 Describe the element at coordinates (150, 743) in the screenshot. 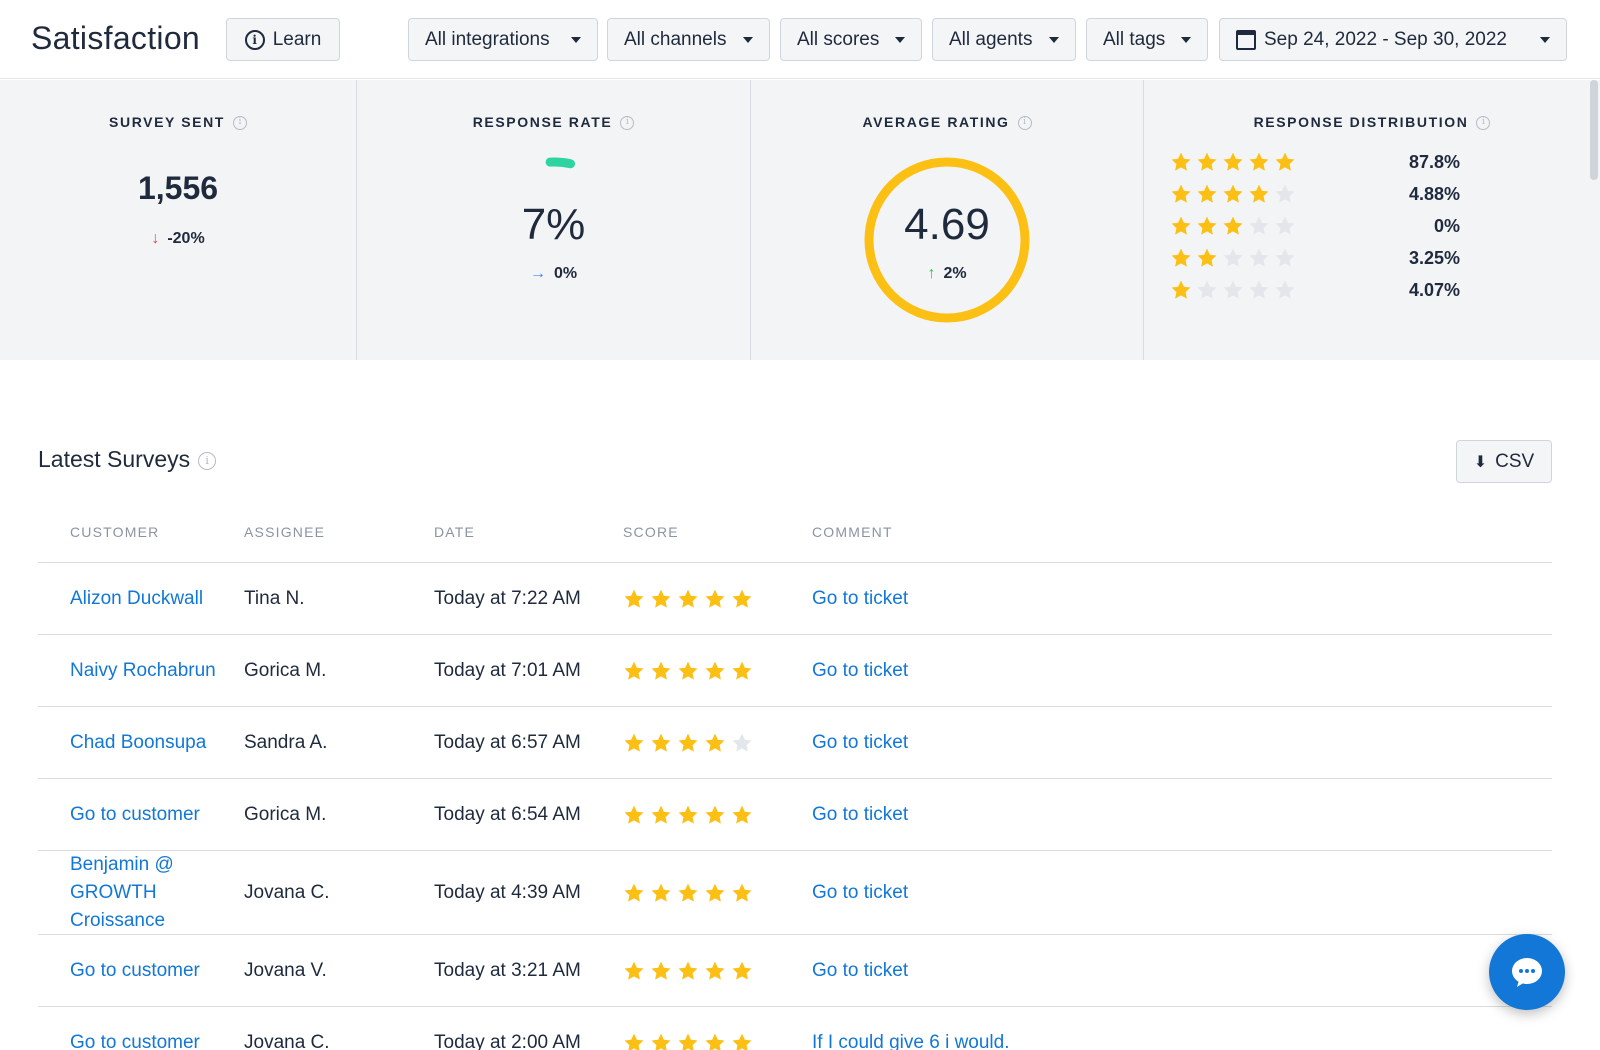

I see `customer-link: Chad Boonsupa` at that location.